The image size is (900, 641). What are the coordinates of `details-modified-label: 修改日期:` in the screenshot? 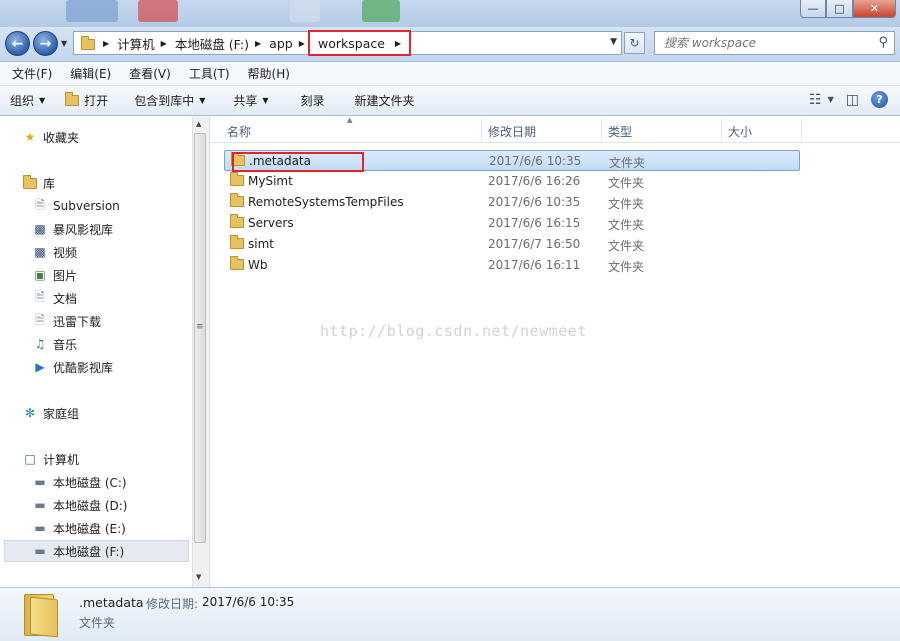 It's located at (172, 604).